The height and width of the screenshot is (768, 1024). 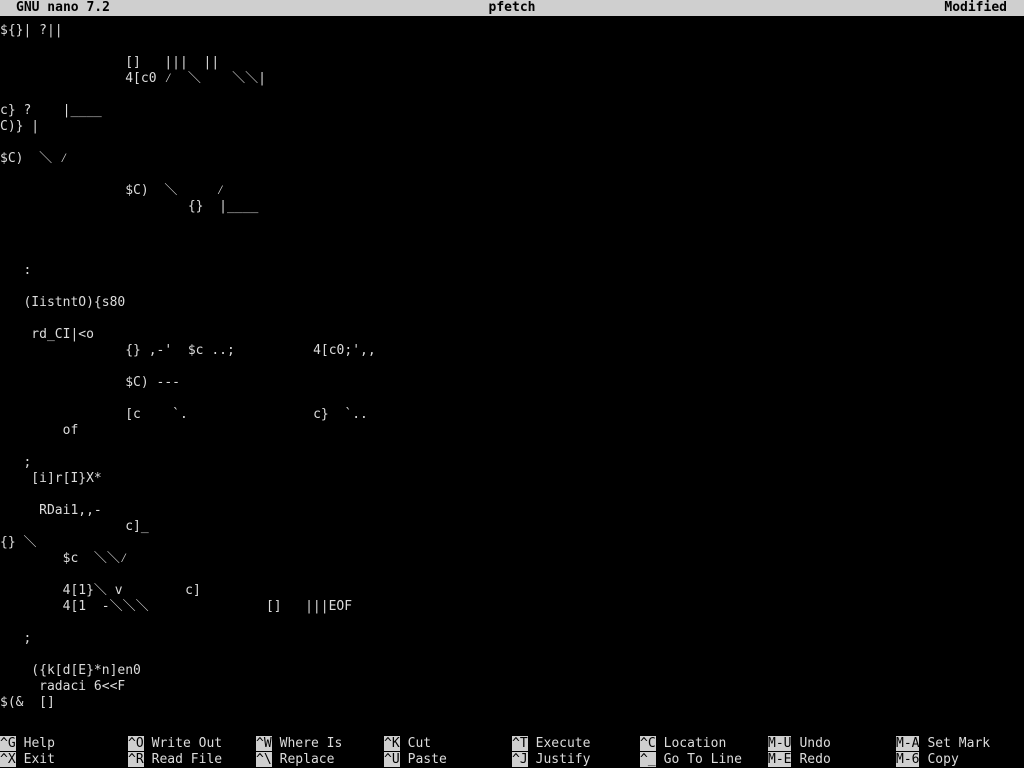 I want to click on title-bar: pfetch GNU nano 7.2 Modified, so click(x=512, y=8).